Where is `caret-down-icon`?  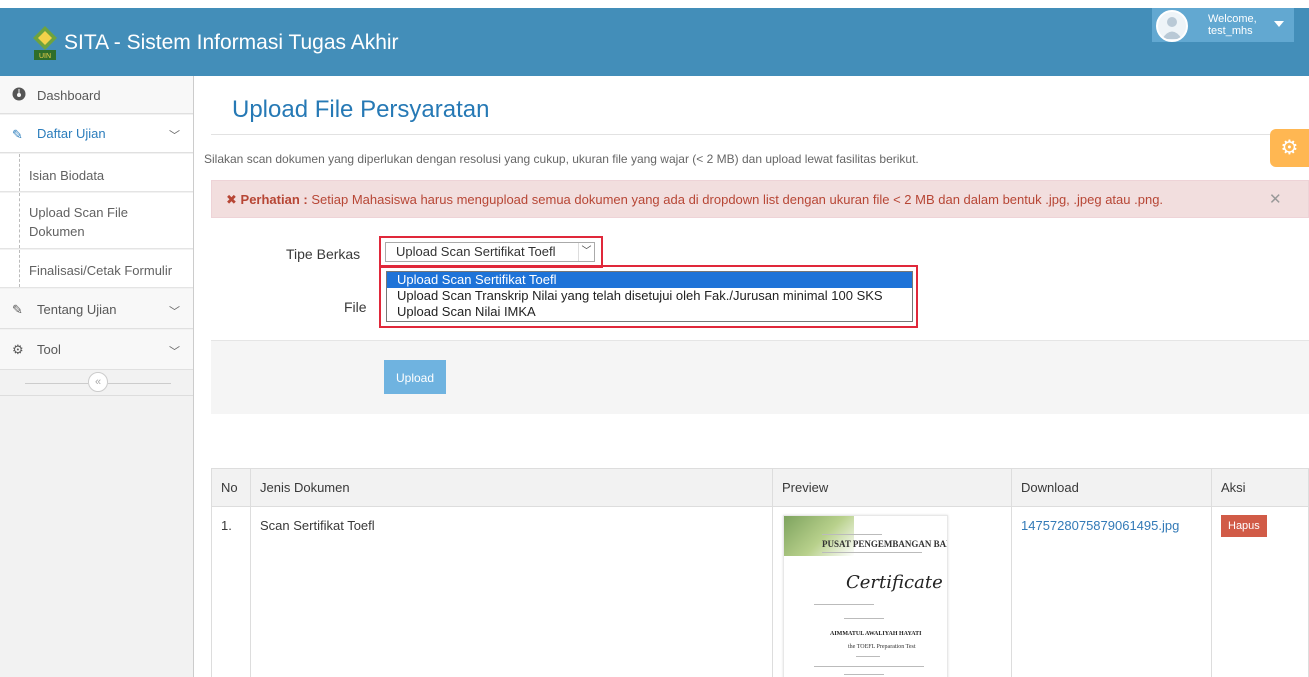
caret-down-icon is located at coordinates (1279, 24).